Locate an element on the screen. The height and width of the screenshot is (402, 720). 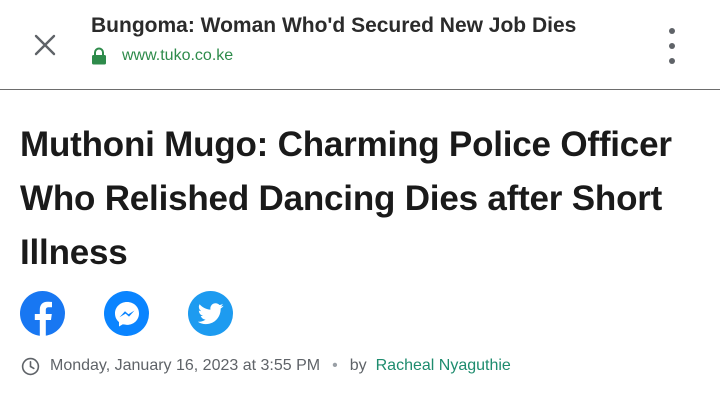
close-button is located at coordinates (45, 45).